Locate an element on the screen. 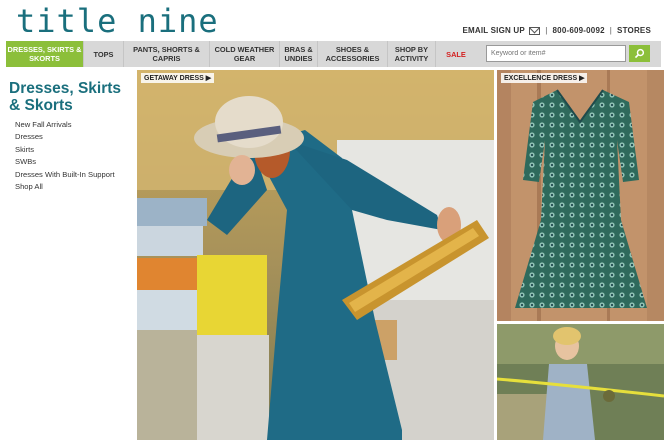 The image size is (667, 440). email-signup-link: EMAIL SIGN UP is located at coordinates (501, 30).